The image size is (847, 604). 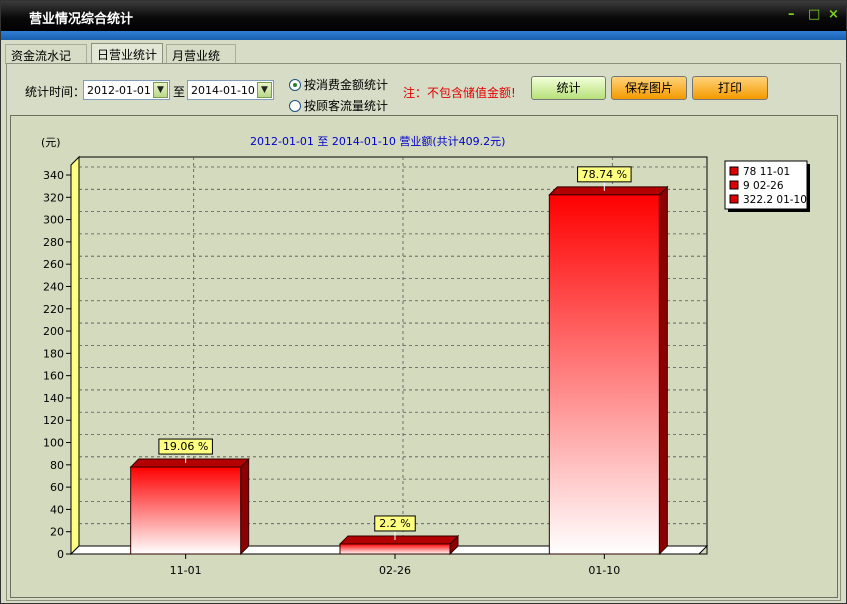 I want to click on x-tick-label: 02-26, so click(x=395, y=570).